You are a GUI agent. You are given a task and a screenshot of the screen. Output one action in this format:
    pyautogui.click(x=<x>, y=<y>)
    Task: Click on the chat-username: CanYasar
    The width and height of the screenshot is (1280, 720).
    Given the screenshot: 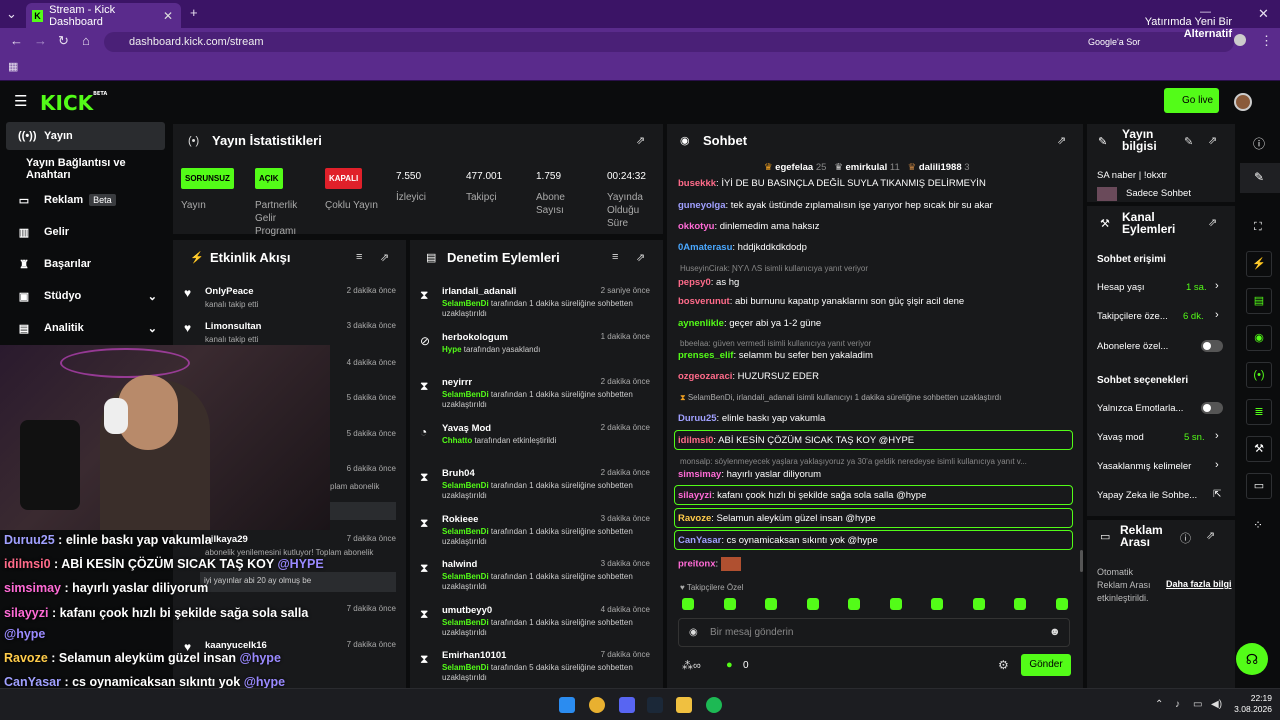 What is the action you would take?
    pyautogui.click(x=699, y=540)
    